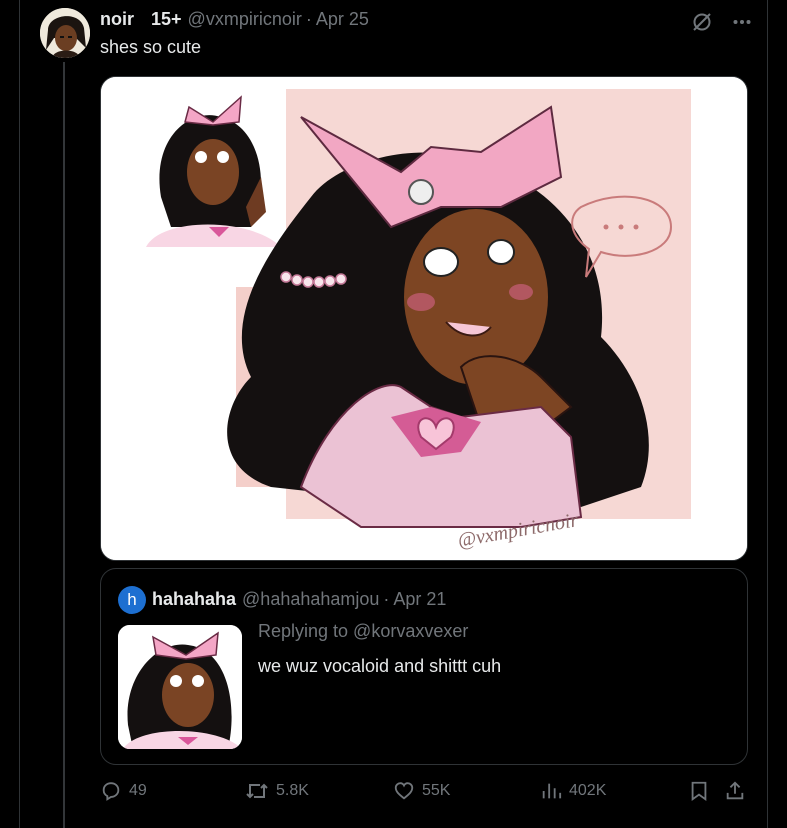  What do you see at coordinates (19, 414) in the screenshot?
I see `column-border-left` at bounding box center [19, 414].